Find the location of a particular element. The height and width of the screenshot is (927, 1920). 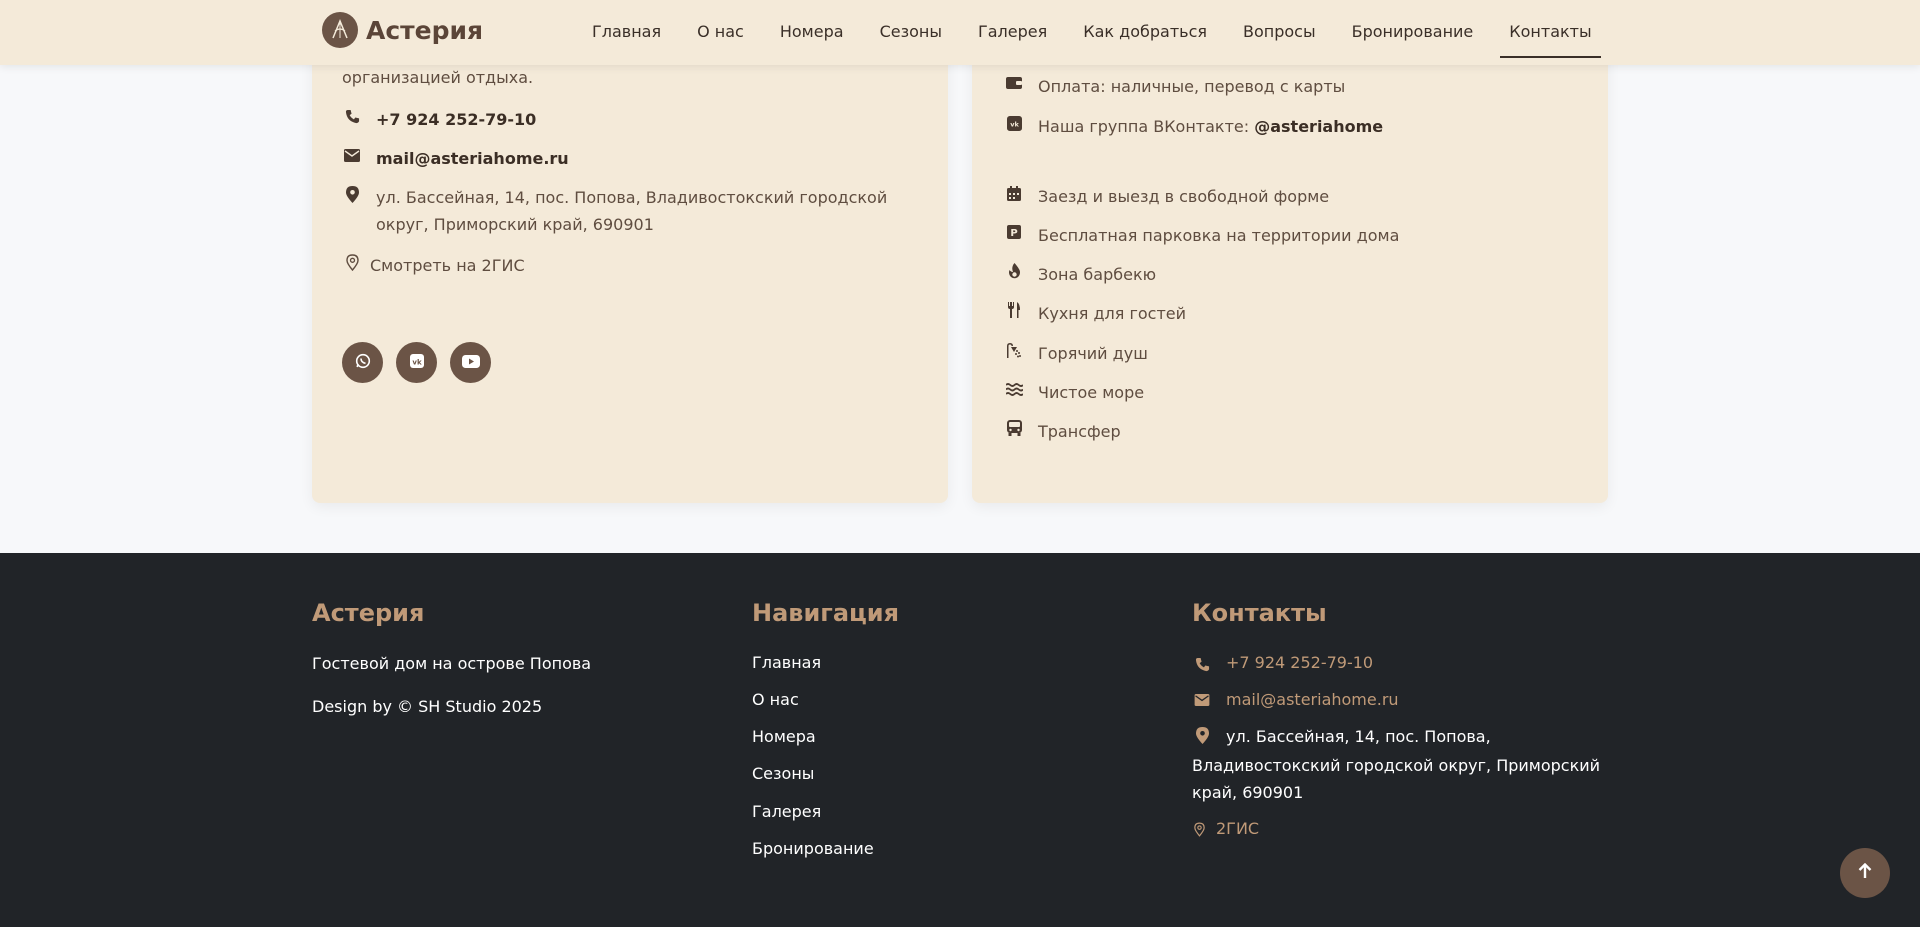

whatsapp-icon is located at coordinates (363, 363).